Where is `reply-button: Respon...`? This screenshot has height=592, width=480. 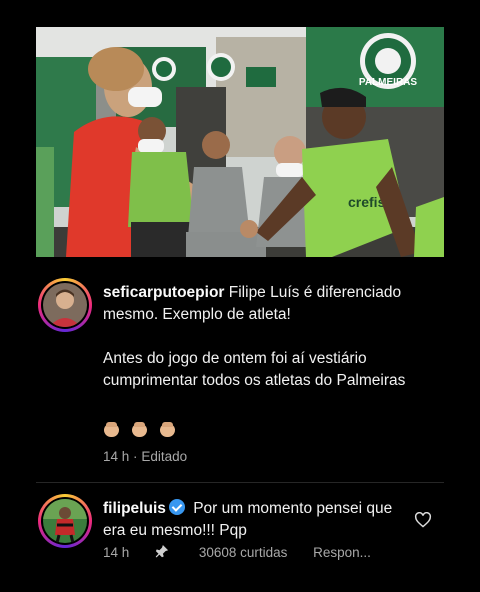
reply-button: Respon... is located at coordinates (342, 552).